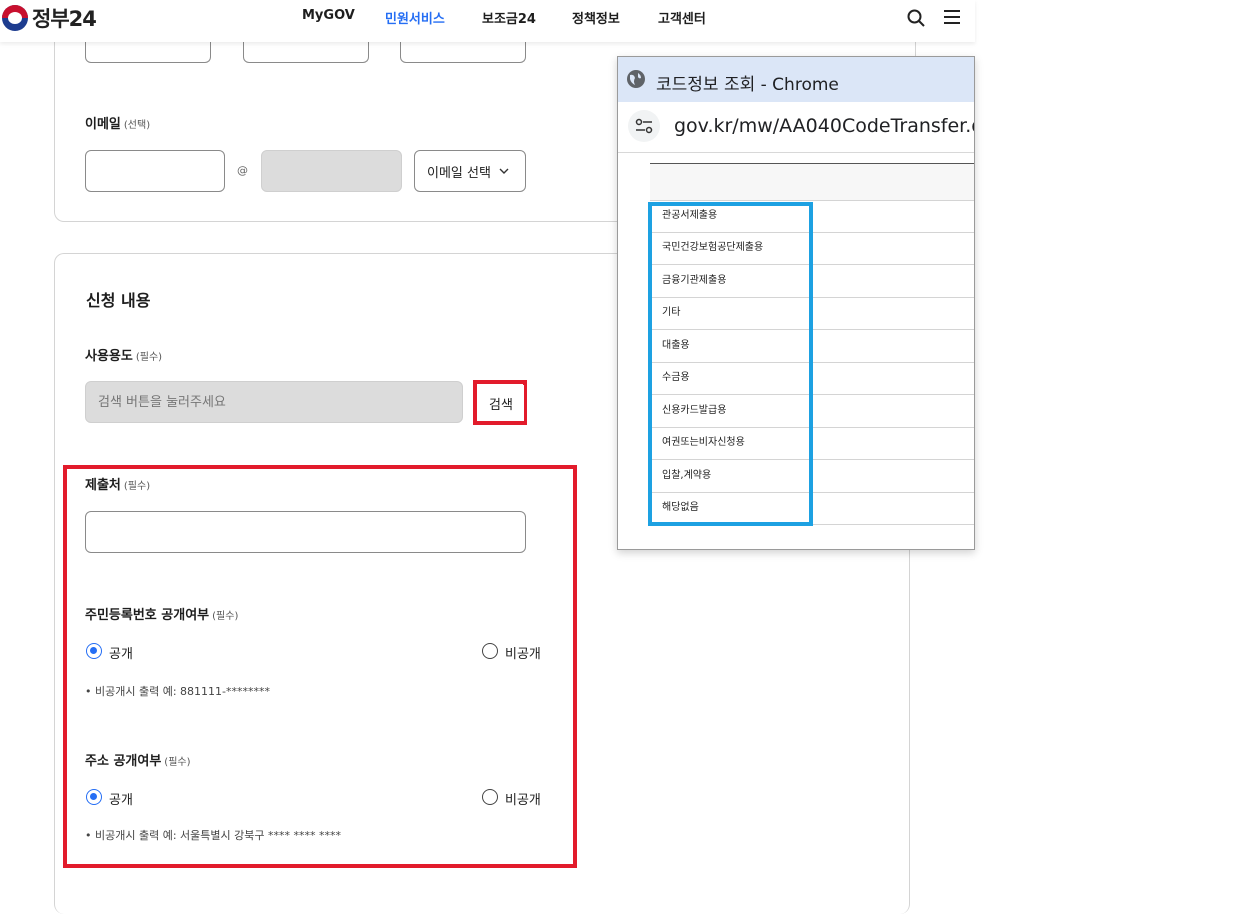 Image resolution: width=1251 pixels, height=914 pixels. Describe the element at coordinates (682, 17) in the screenshot. I see `nav-customer-center: 고객센터` at that location.